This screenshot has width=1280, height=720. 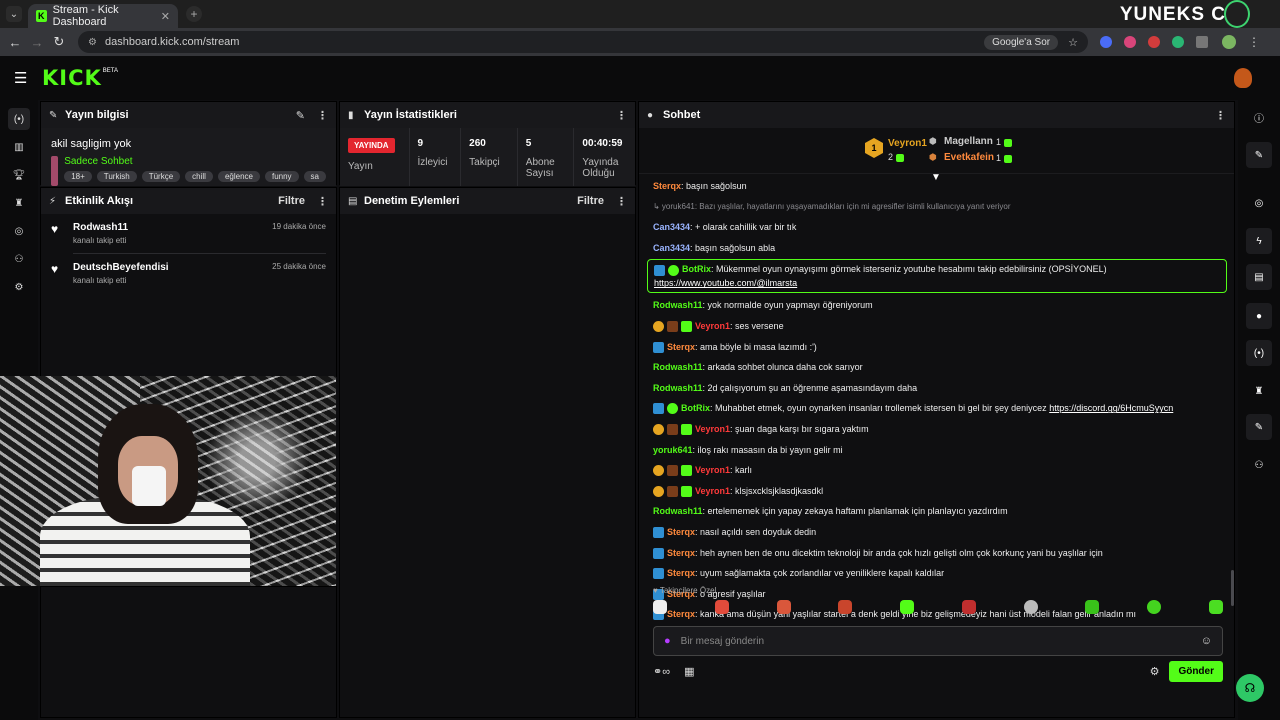 What do you see at coordinates (436, 157) in the screenshot?
I see `stat-viewers: 9 İzleyici` at bounding box center [436, 157].